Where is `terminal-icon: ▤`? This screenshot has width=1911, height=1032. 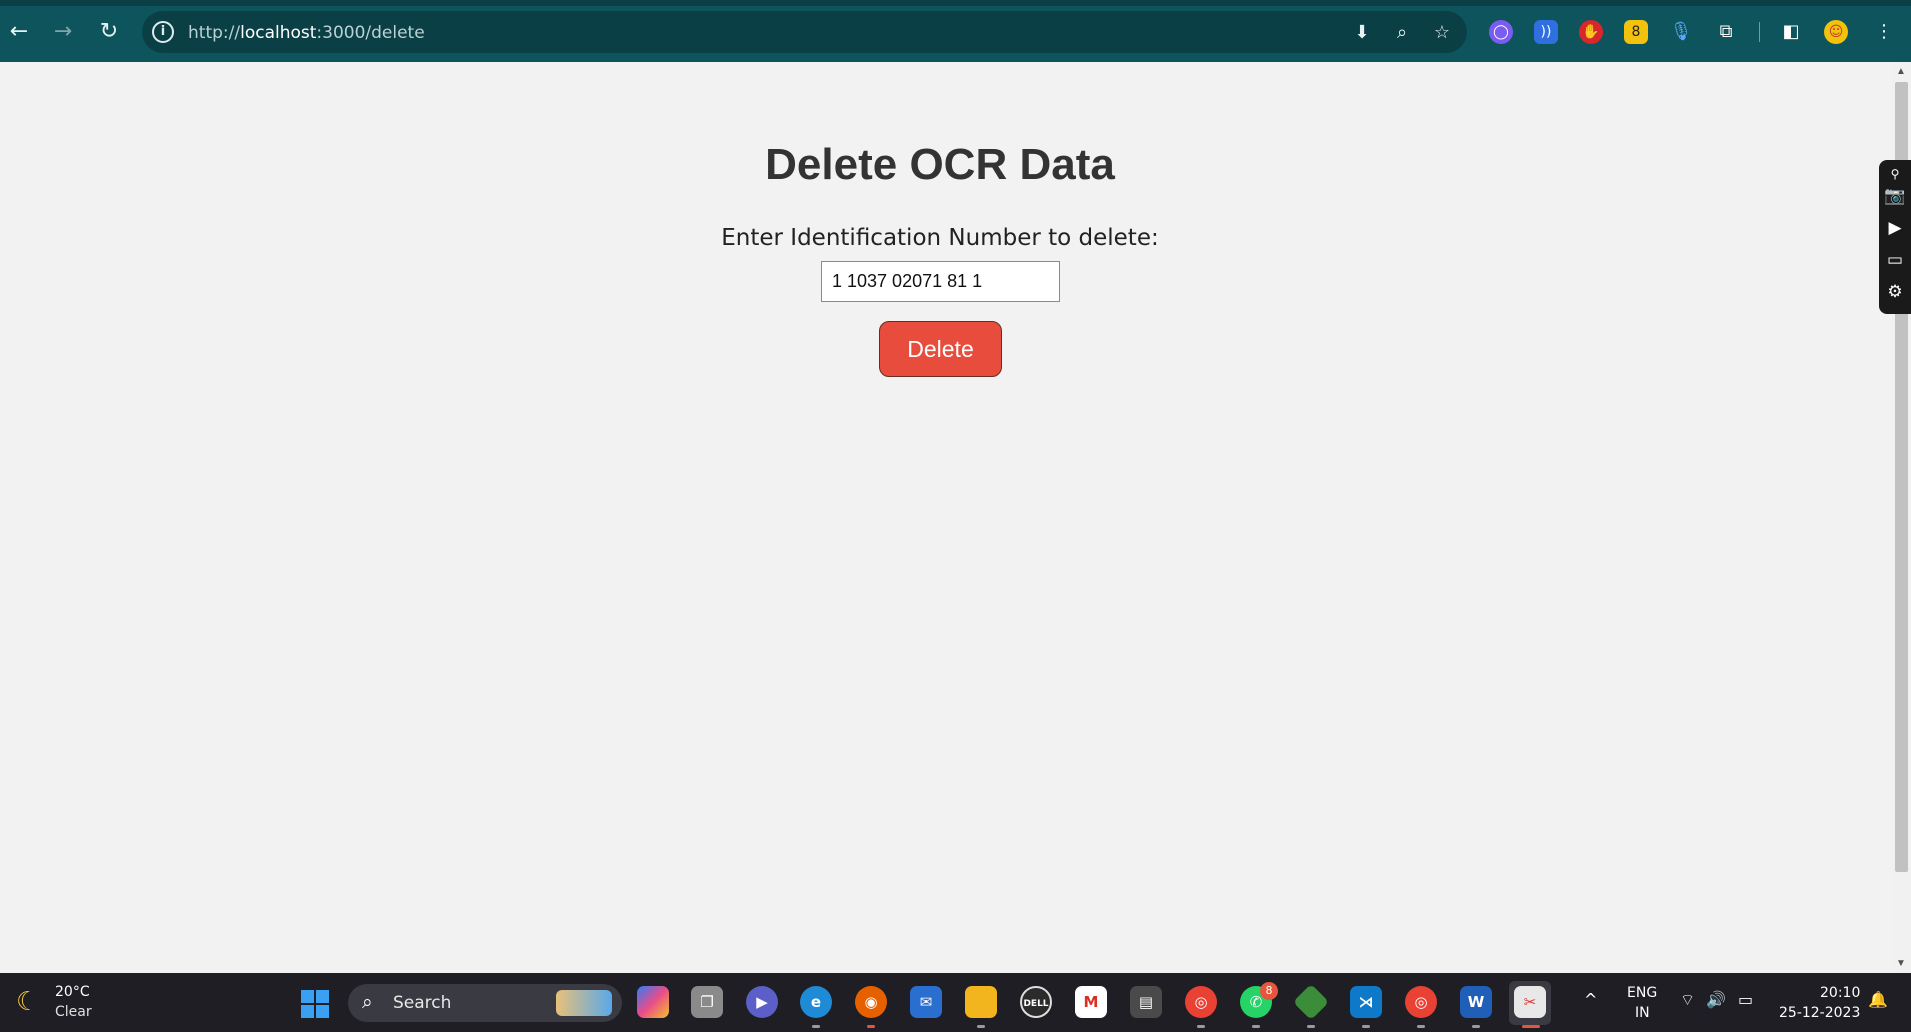
terminal-icon: ▤ is located at coordinates (1146, 1002).